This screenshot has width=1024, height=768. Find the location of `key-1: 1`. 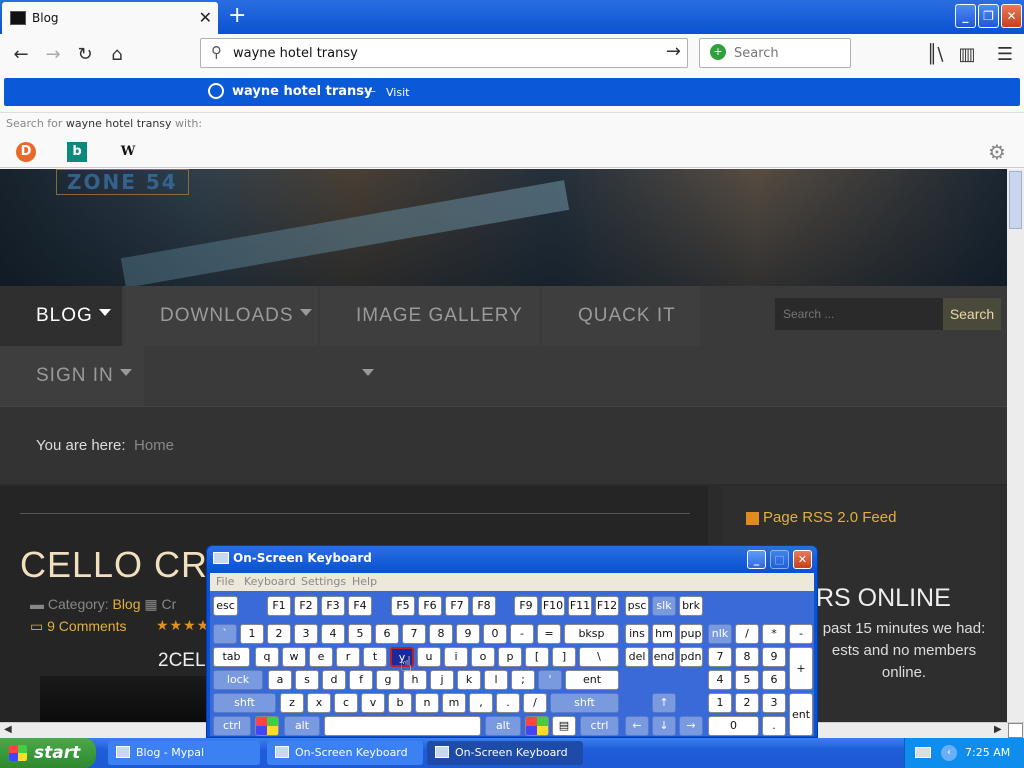

key-1: 1 is located at coordinates (252, 634).